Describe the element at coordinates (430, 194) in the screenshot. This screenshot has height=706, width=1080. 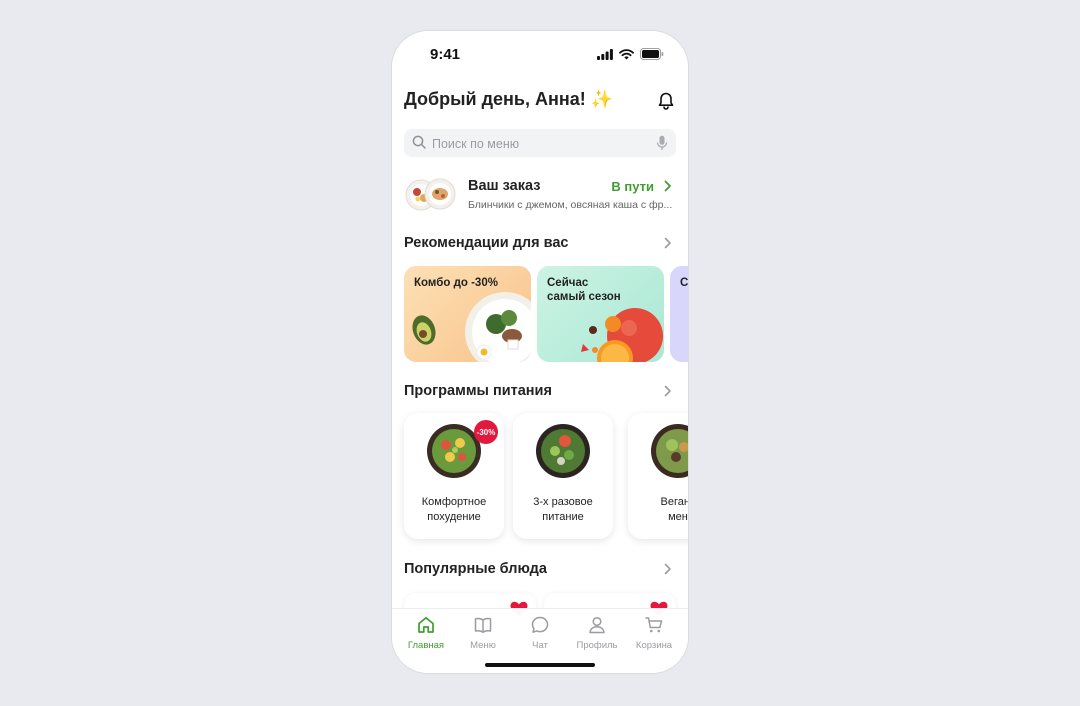
I see `order-thumbnail` at that location.